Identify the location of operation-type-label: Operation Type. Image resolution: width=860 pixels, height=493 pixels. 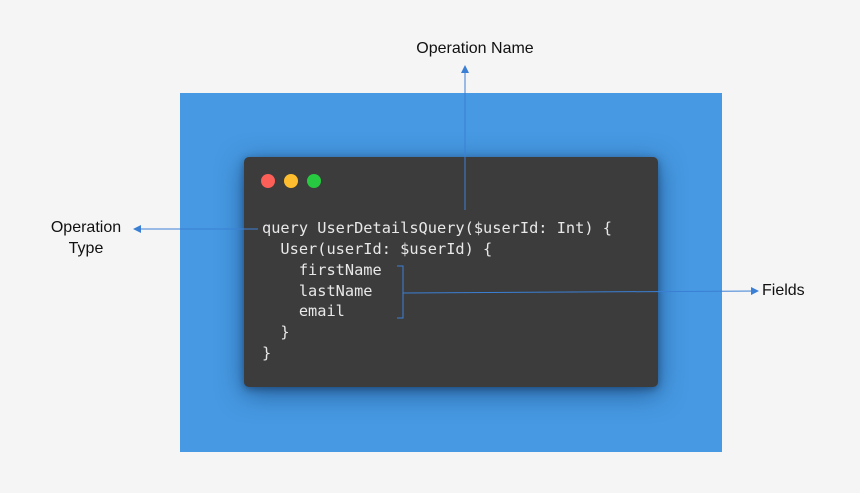
(86, 238).